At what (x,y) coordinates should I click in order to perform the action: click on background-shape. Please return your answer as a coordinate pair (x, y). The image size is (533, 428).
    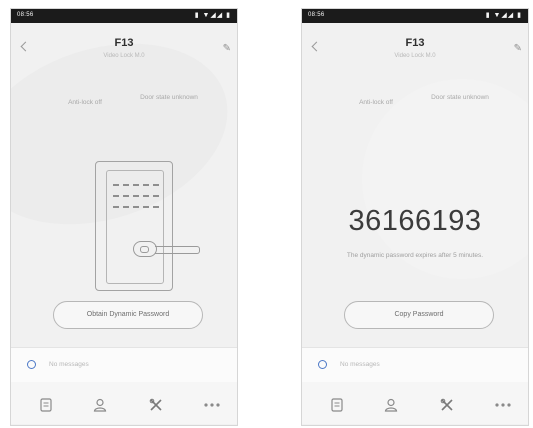
    Looking at the image, I should click on (445, 179).